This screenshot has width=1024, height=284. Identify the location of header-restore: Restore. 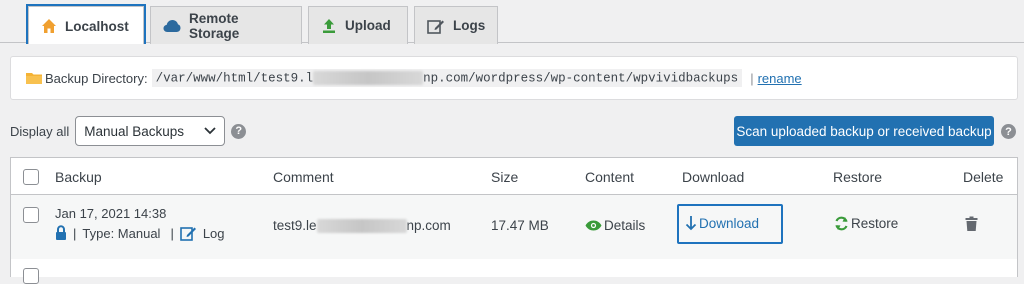
(858, 176).